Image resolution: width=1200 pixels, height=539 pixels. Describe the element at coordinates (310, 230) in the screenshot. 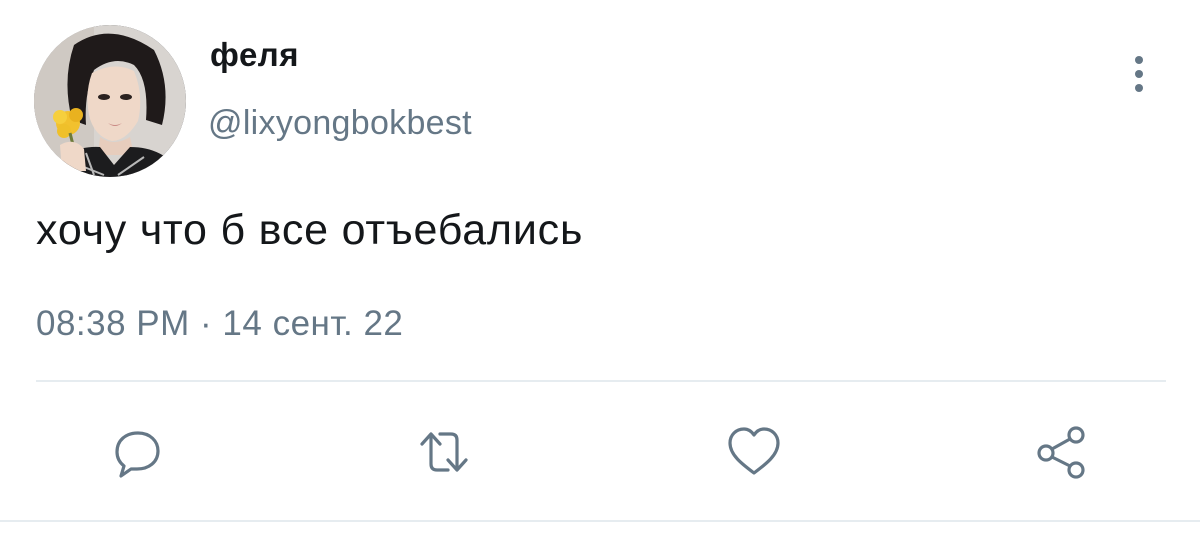

I see `tweet-text: хочу что б все отъебались` at that location.